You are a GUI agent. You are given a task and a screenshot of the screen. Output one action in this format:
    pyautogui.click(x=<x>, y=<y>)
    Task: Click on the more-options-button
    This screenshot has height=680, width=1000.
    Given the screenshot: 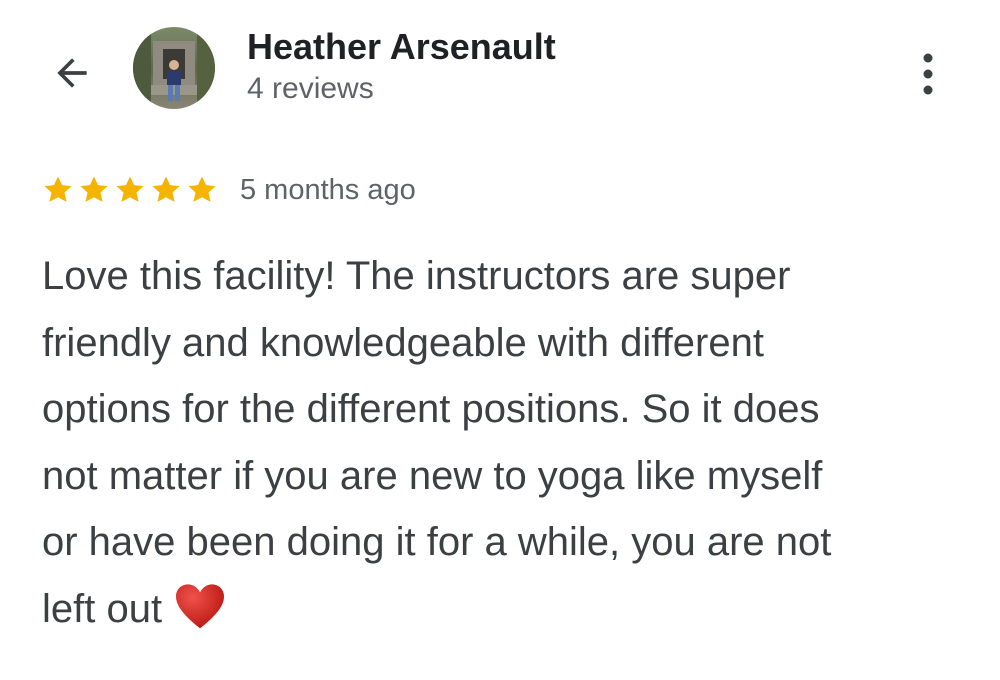 What is the action you would take?
    pyautogui.click(x=928, y=74)
    